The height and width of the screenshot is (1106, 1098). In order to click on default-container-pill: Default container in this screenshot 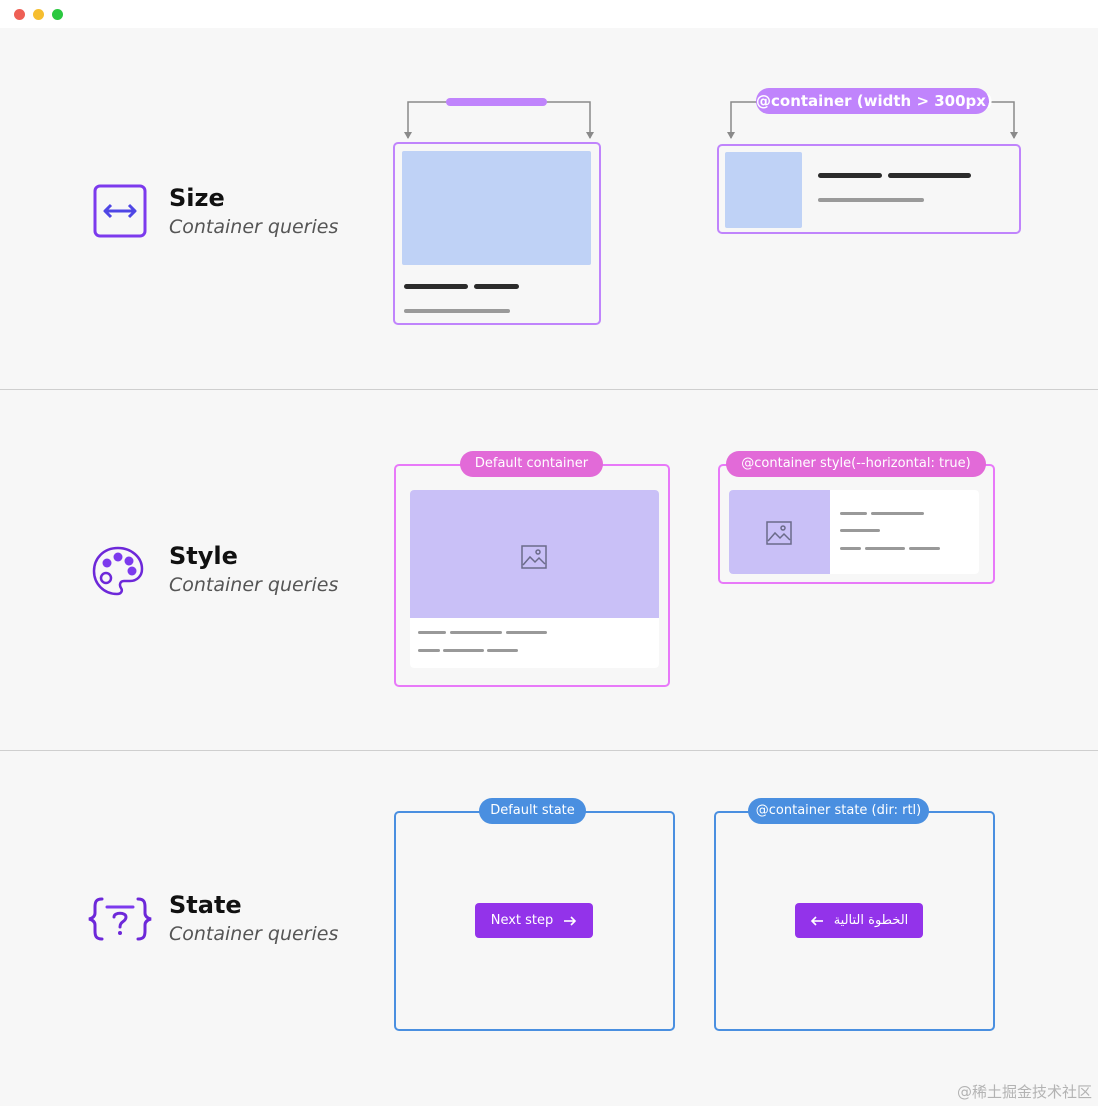, I will do `click(531, 464)`.